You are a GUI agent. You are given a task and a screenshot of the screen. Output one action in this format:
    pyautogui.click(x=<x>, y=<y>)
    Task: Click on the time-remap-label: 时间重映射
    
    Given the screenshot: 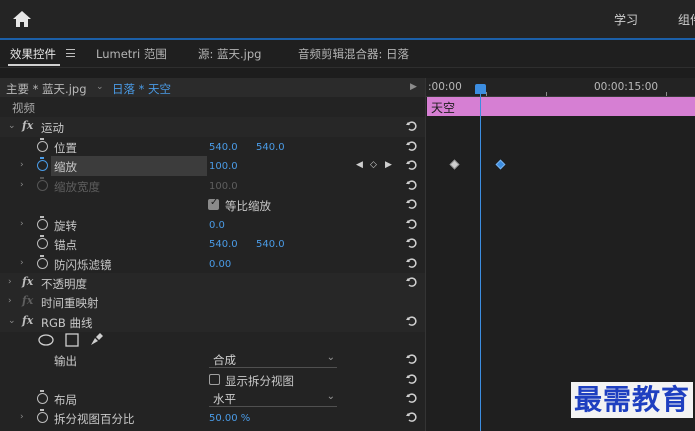 What is the action you would take?
    pyautogui.click(x=70, y=303)
    